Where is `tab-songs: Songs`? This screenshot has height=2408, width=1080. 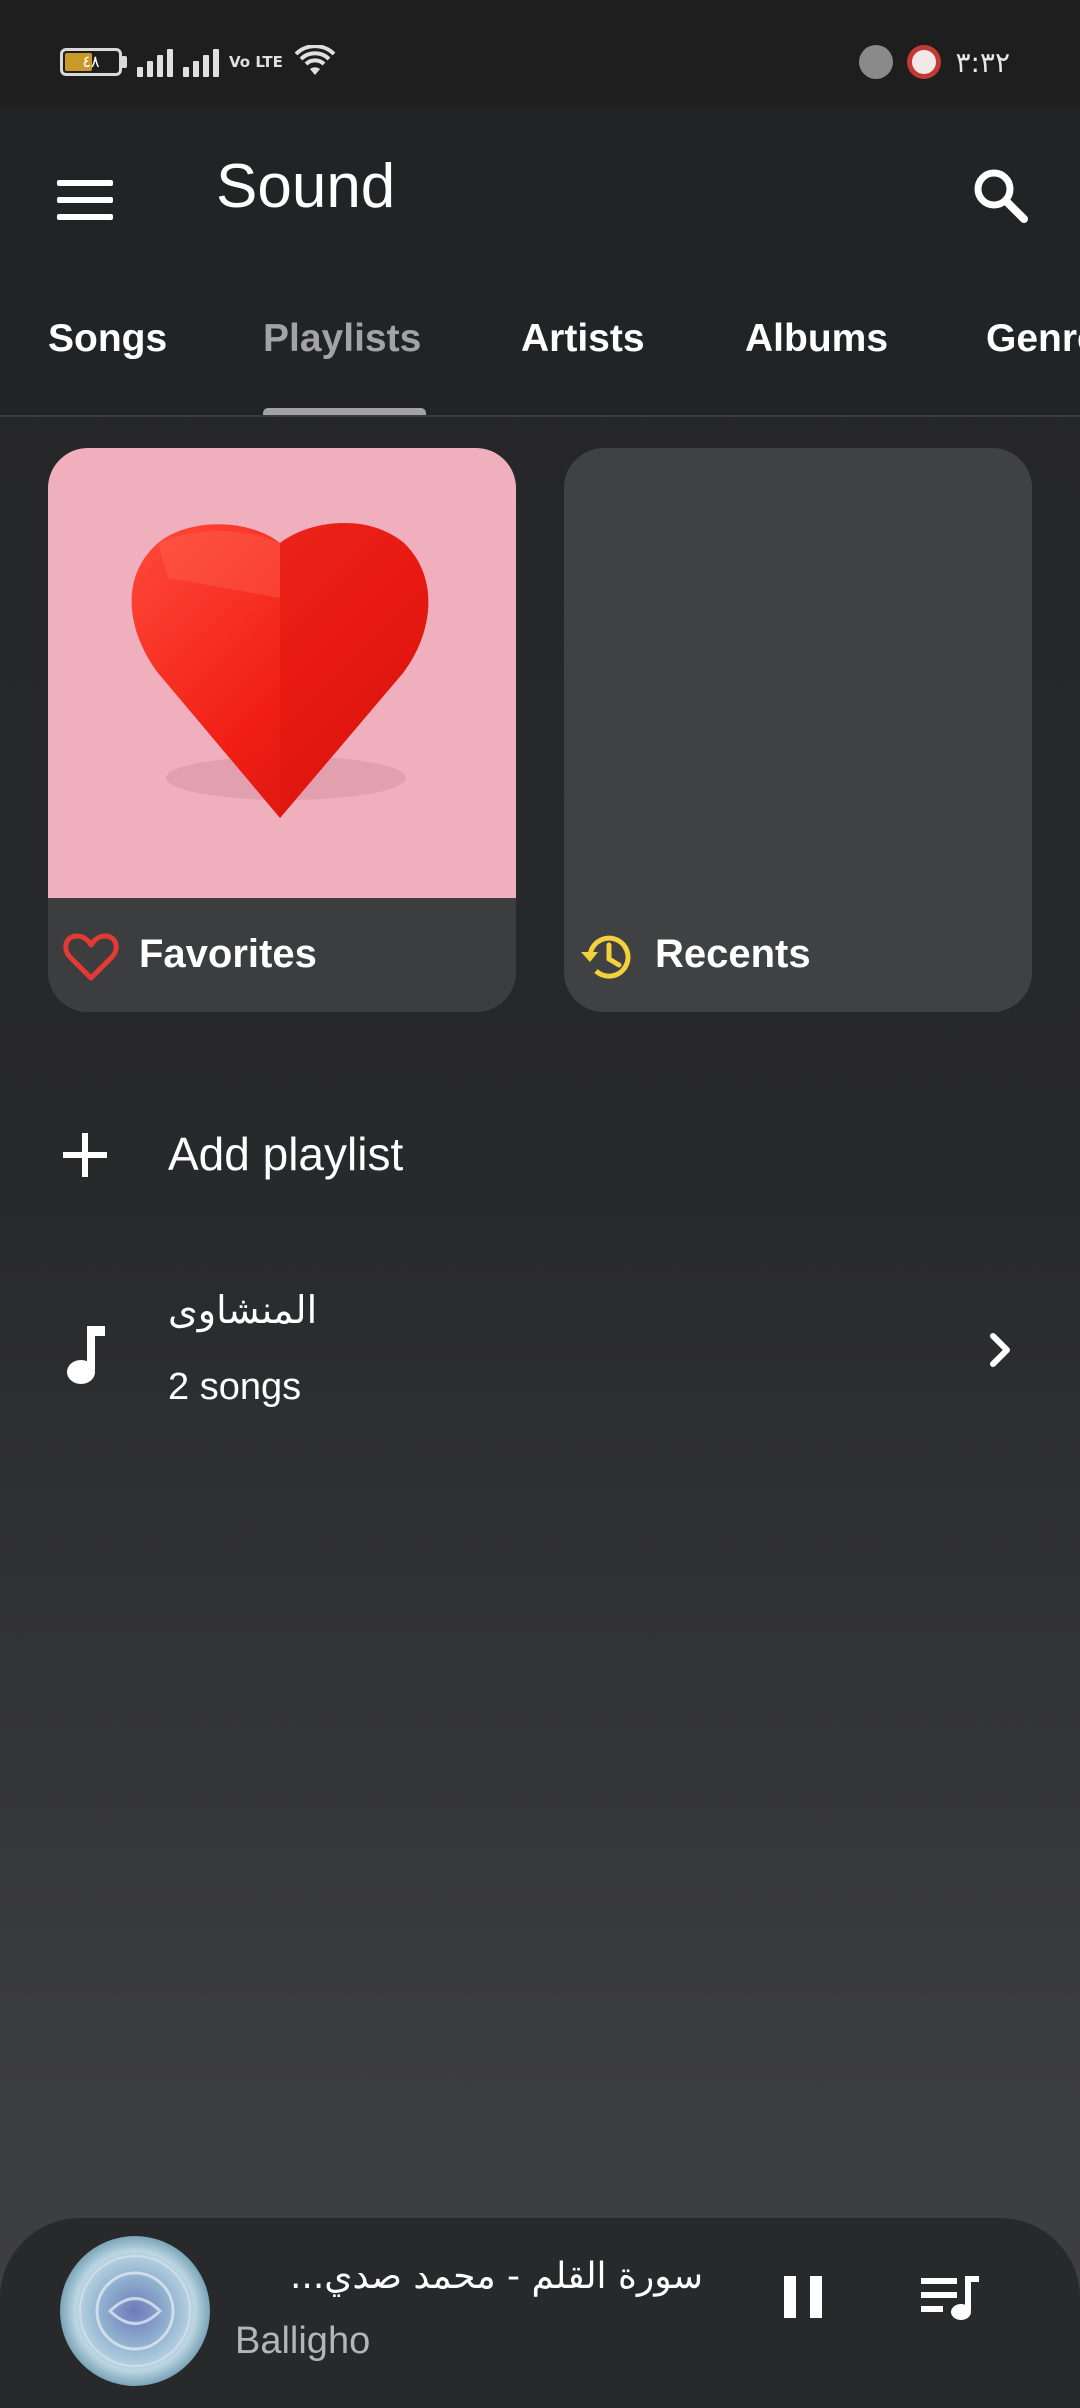
tab-songs: Songs is located at coordinates (107, 339).